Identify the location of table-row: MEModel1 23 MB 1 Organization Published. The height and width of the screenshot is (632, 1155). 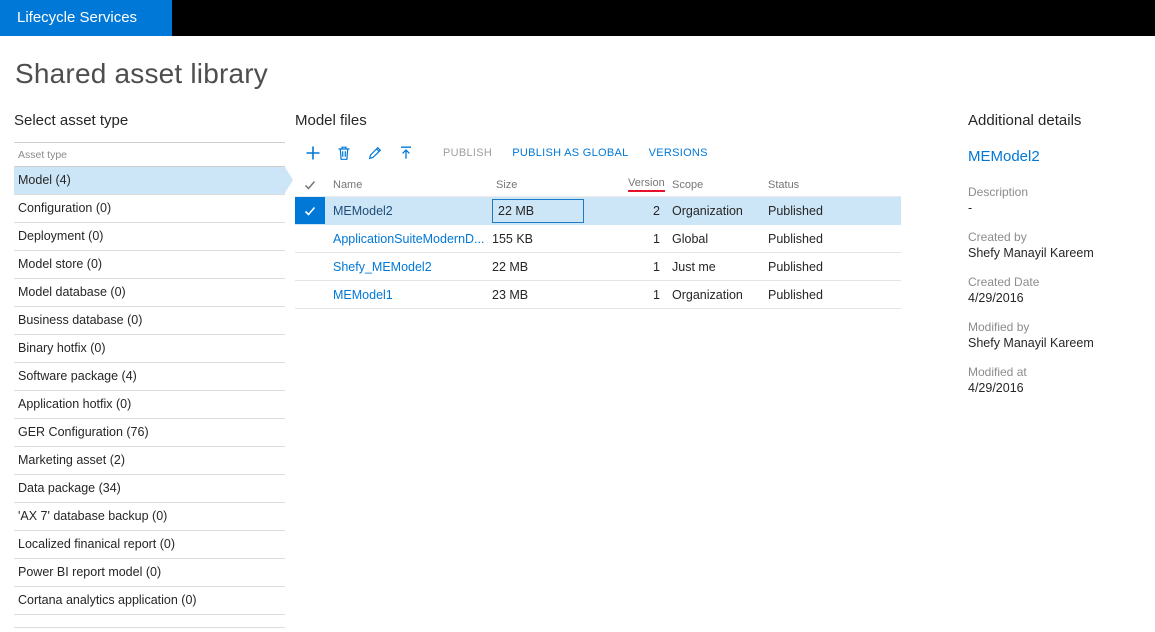
(598, 295).